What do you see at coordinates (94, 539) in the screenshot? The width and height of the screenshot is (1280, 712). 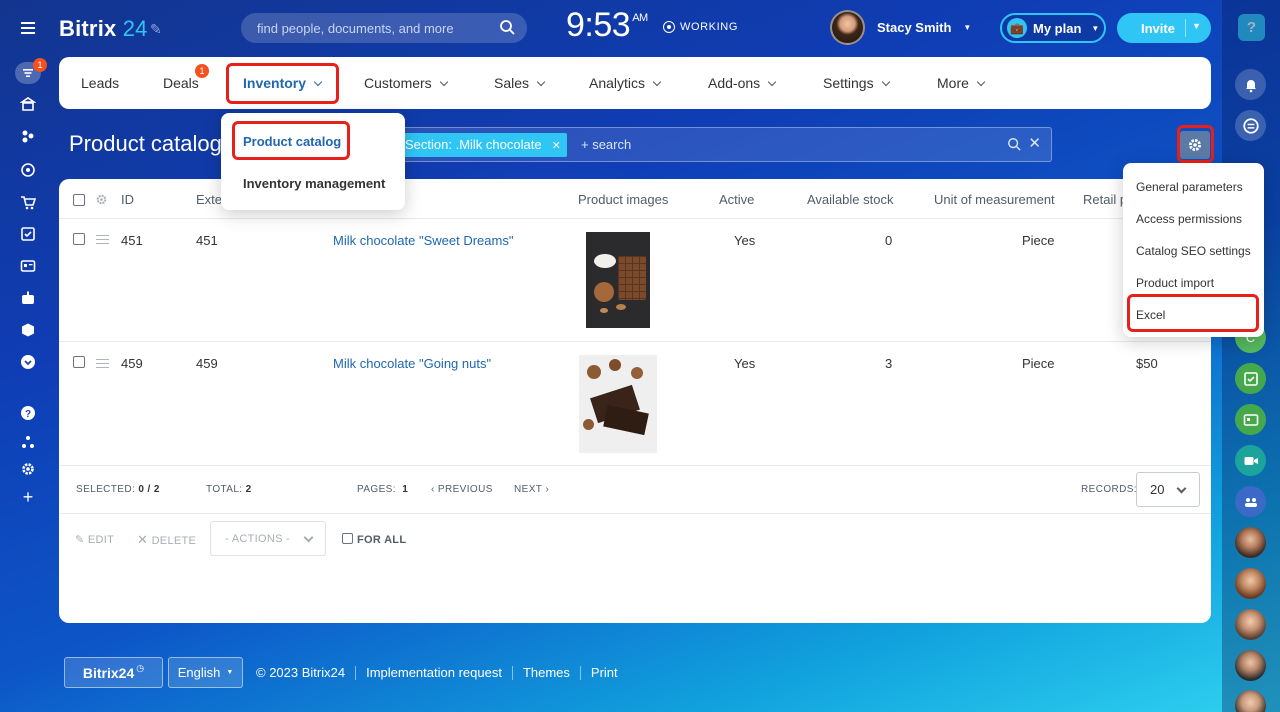 I see `edit-button: ✎ EDIT` at bounding box center [94, 539].